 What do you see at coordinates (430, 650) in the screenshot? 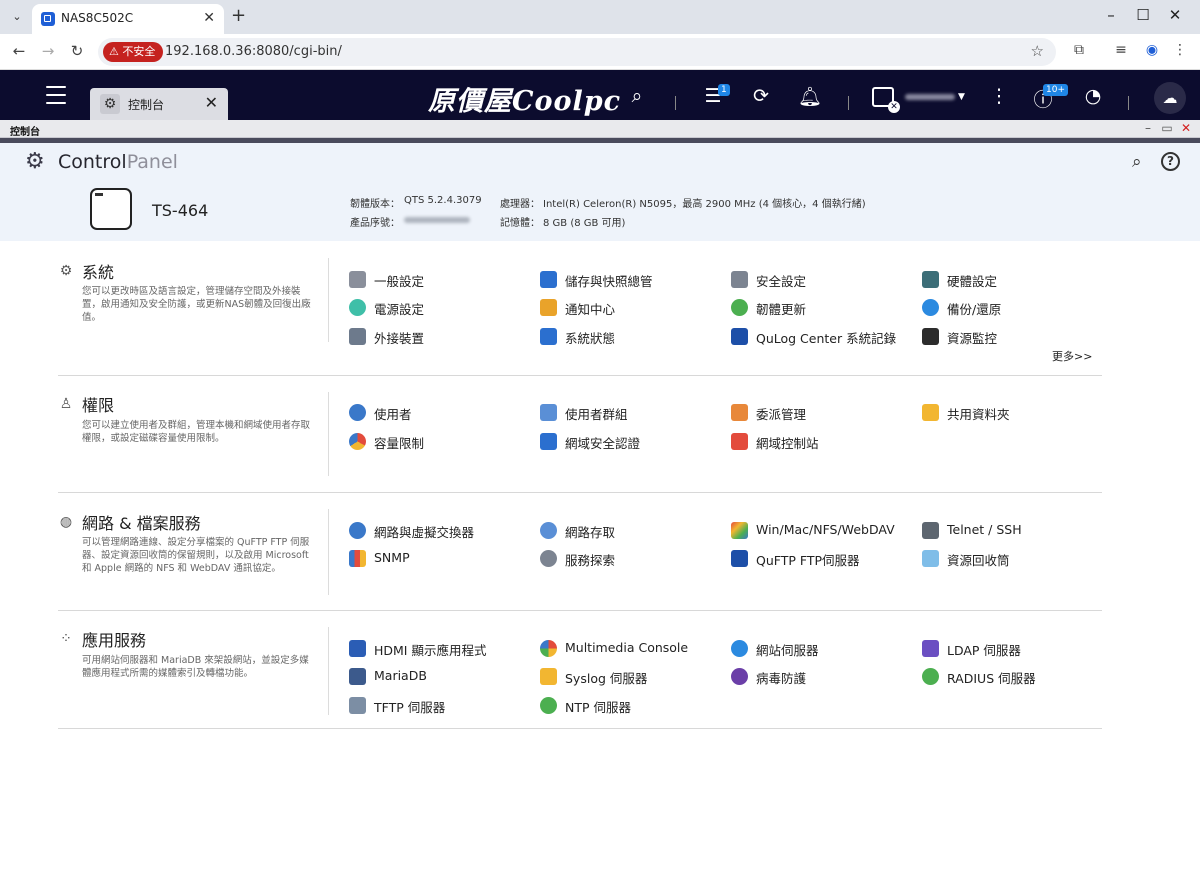
I see `item-label: HDMI 顯示應用程式` at bounding box center [430, 650].